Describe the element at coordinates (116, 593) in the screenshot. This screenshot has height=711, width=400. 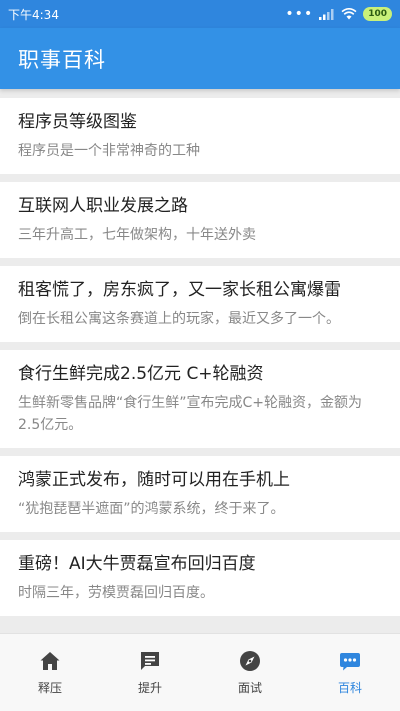
I see `article-summary: 时隔三年，劳模贾磊回归百度。` at that location.